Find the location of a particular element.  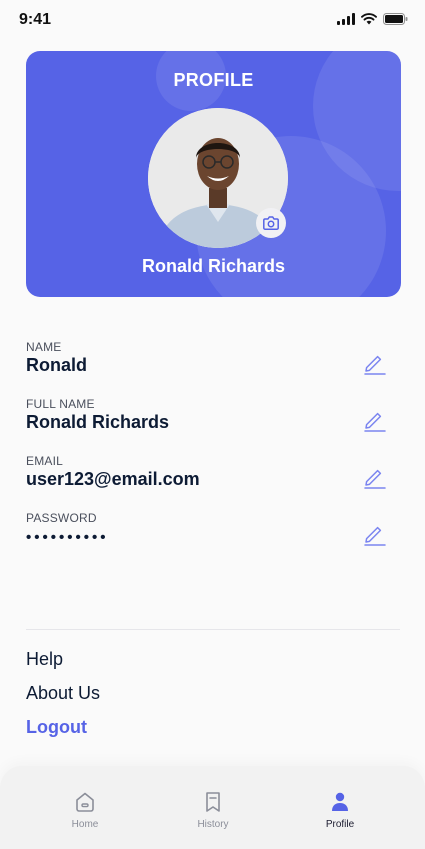

nav-label: Home is located at coordinates (85, 824).